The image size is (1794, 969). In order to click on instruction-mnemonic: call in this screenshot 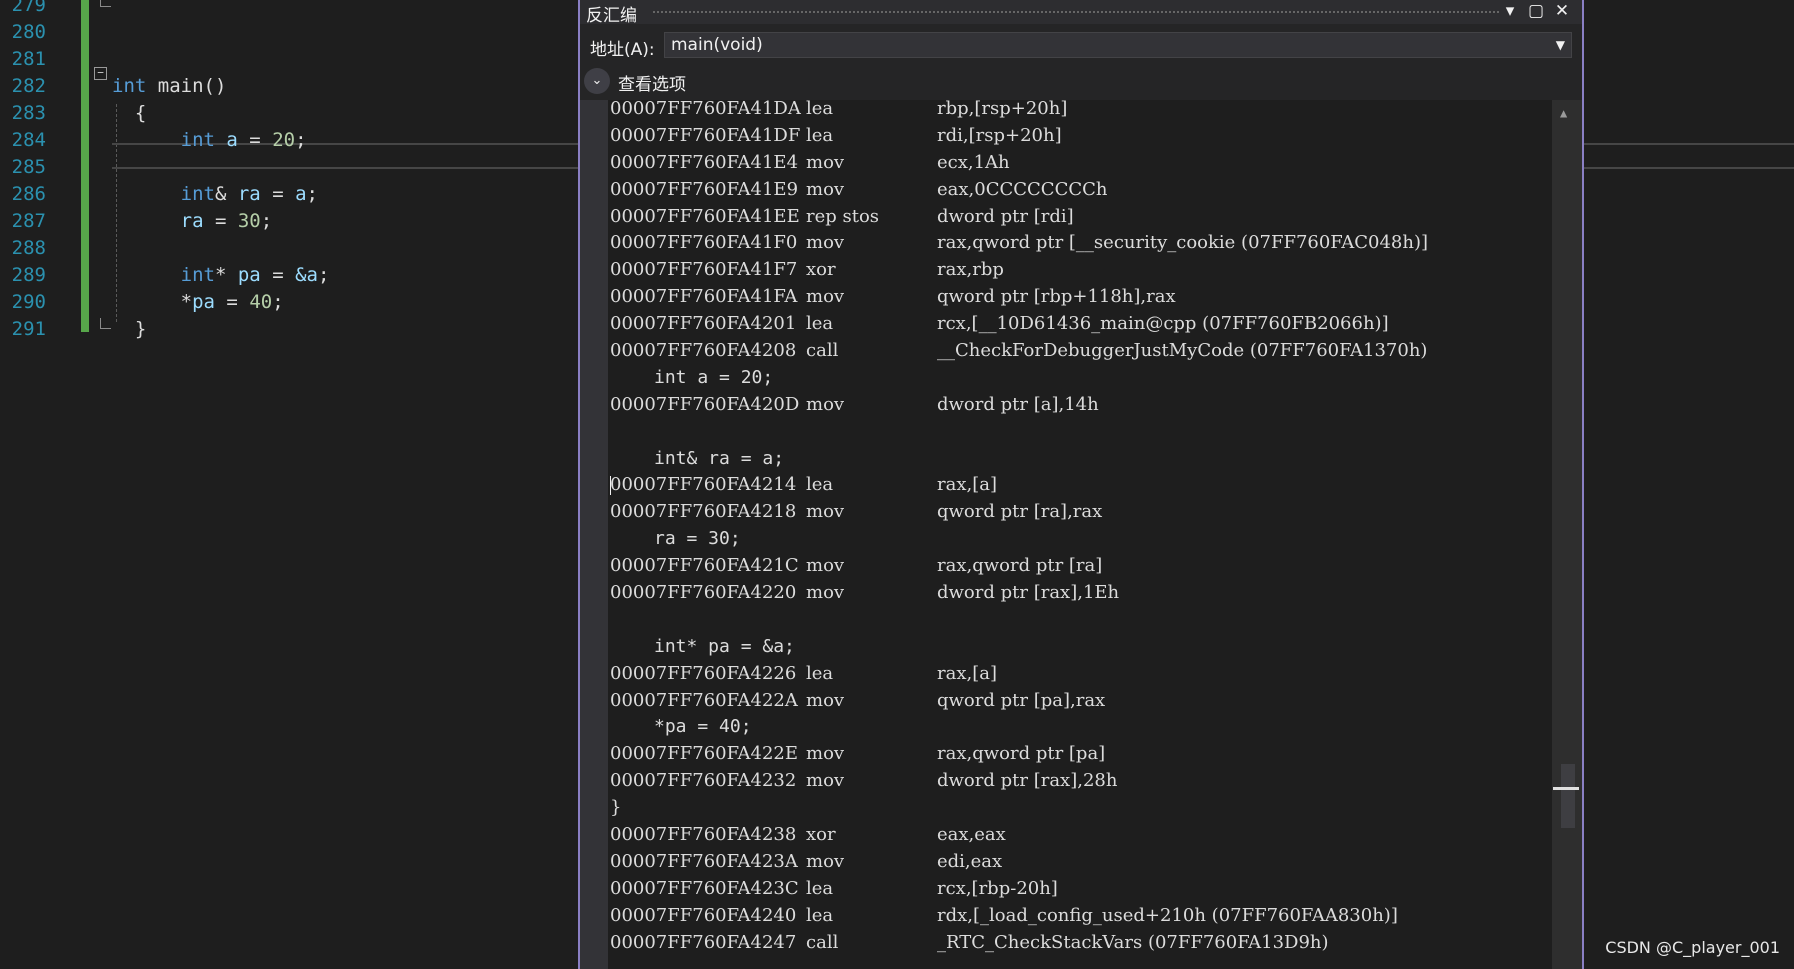, I will do `click(822, 942)`.